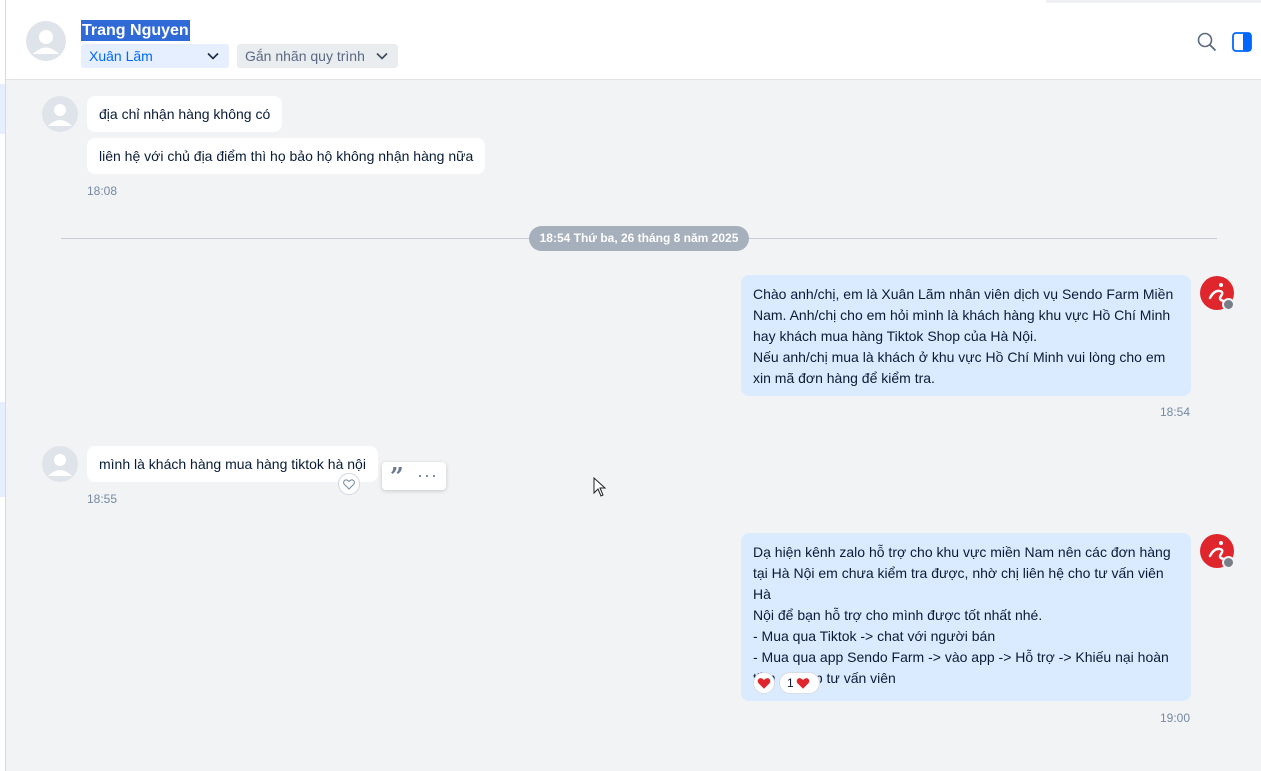 This screenshot has height=771, width=1261. Describe the element at coordinates (46, 41) in the screenshot. I see `contact-avatar` at that location.